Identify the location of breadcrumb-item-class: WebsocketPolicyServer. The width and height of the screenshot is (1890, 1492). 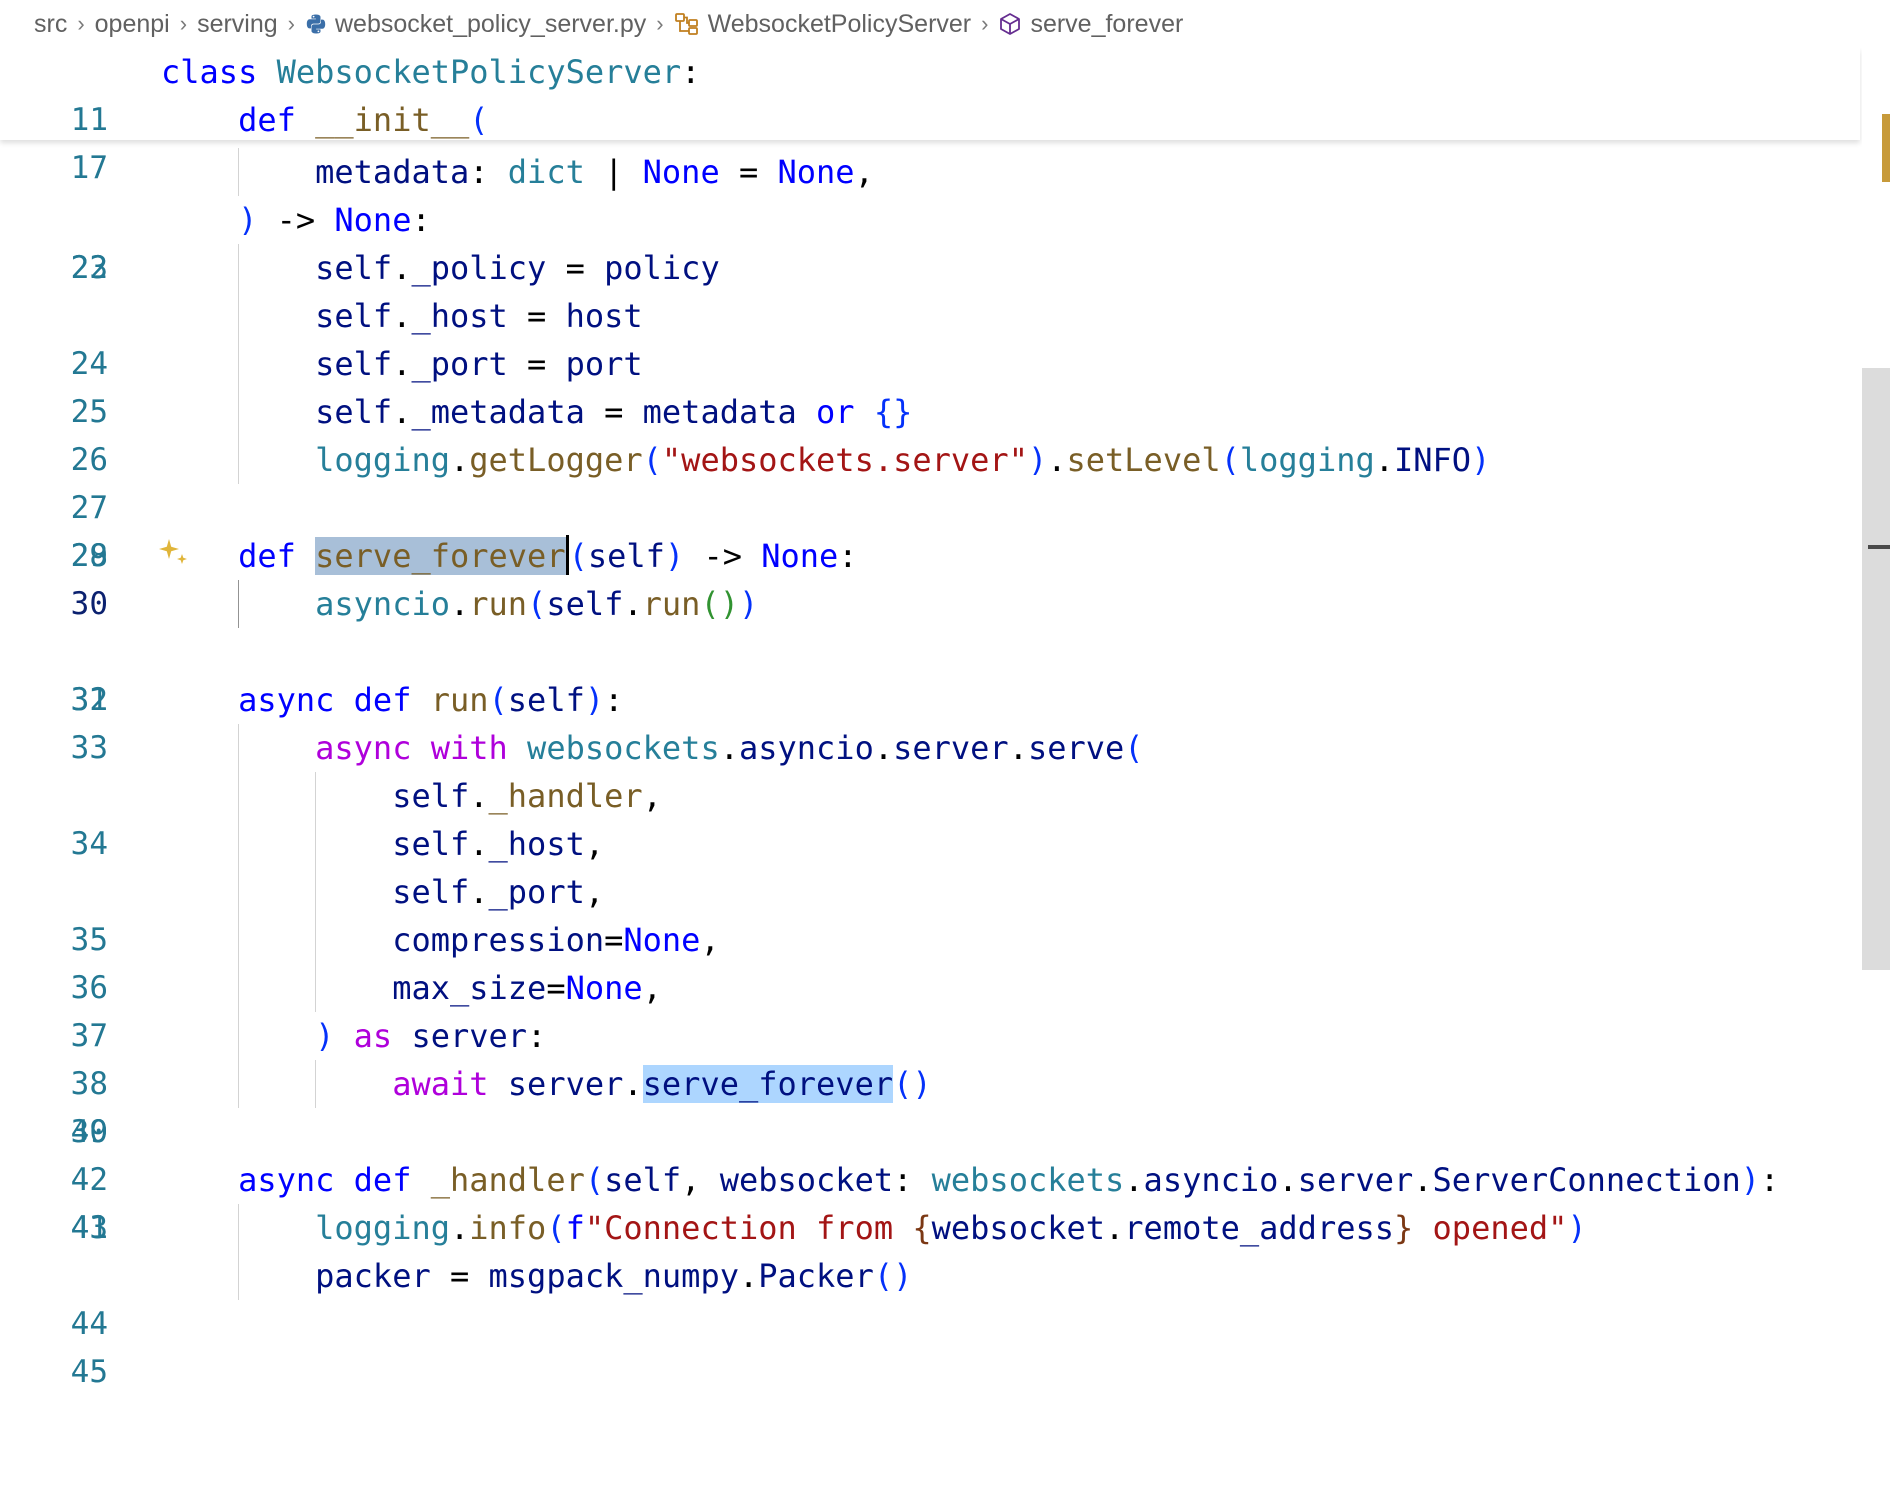
(840, 24).